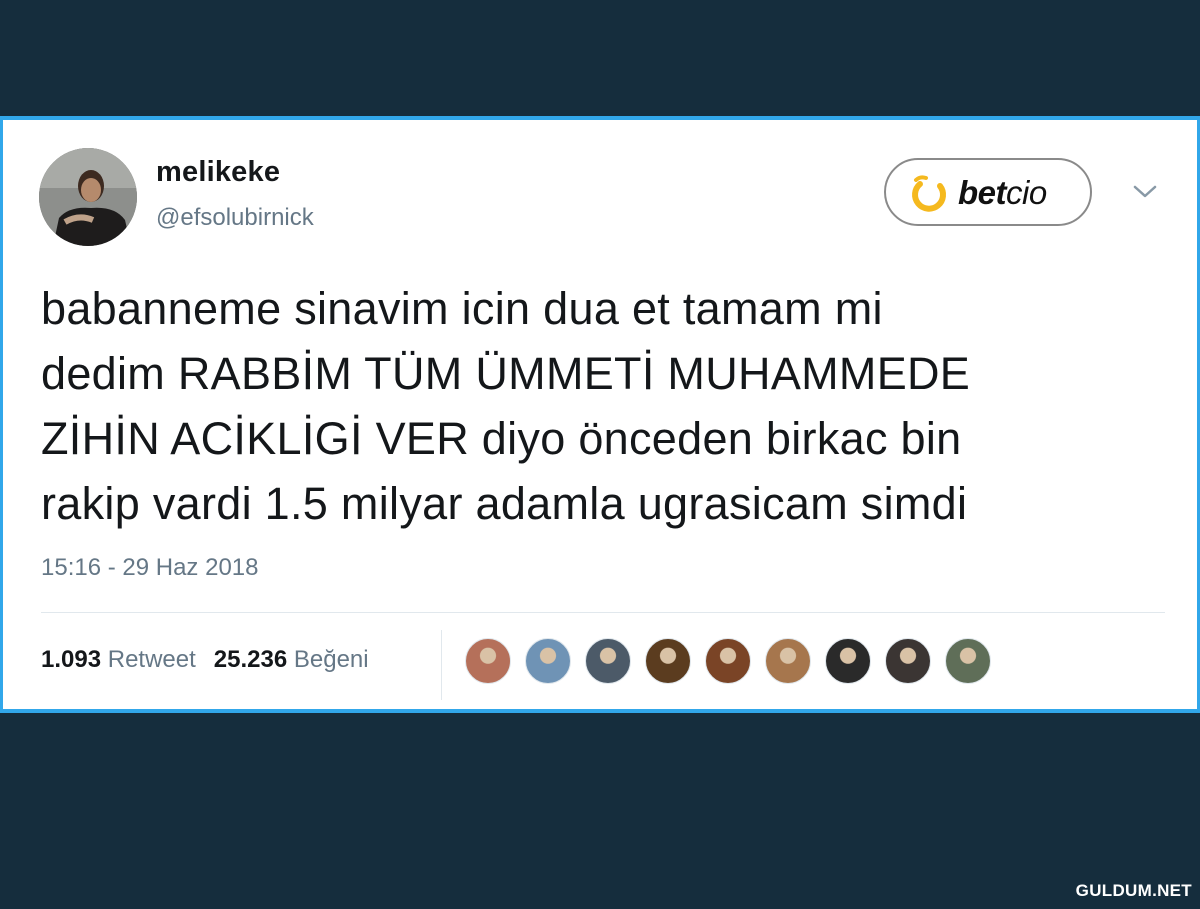 This screenshot has height=909, width=1200. I want to click on avatar, so click(88, 197).